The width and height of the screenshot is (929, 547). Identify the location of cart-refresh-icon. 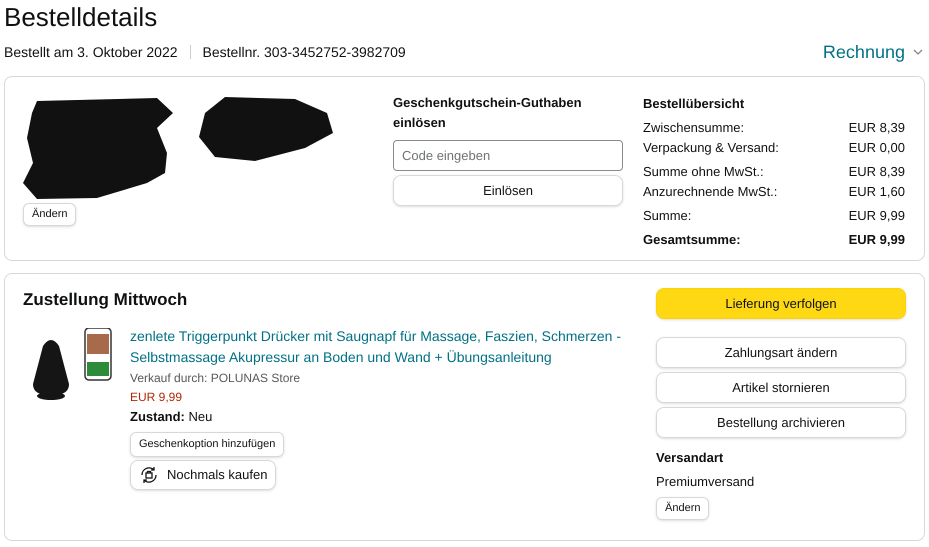
(149, 474).